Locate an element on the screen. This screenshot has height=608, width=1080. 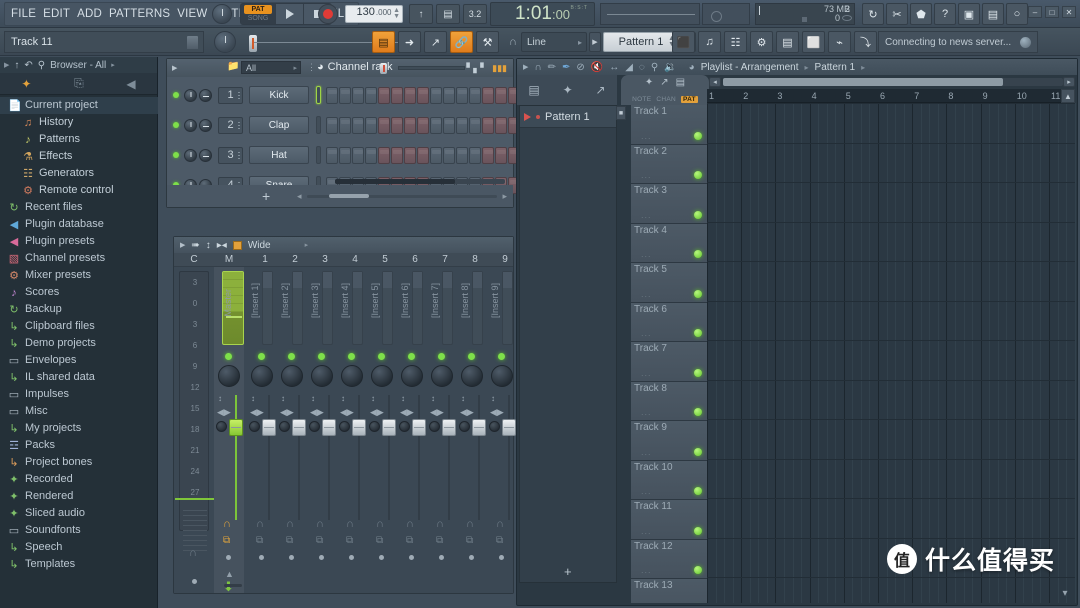
add-channel-button: + is located at coordinates (266, 196).